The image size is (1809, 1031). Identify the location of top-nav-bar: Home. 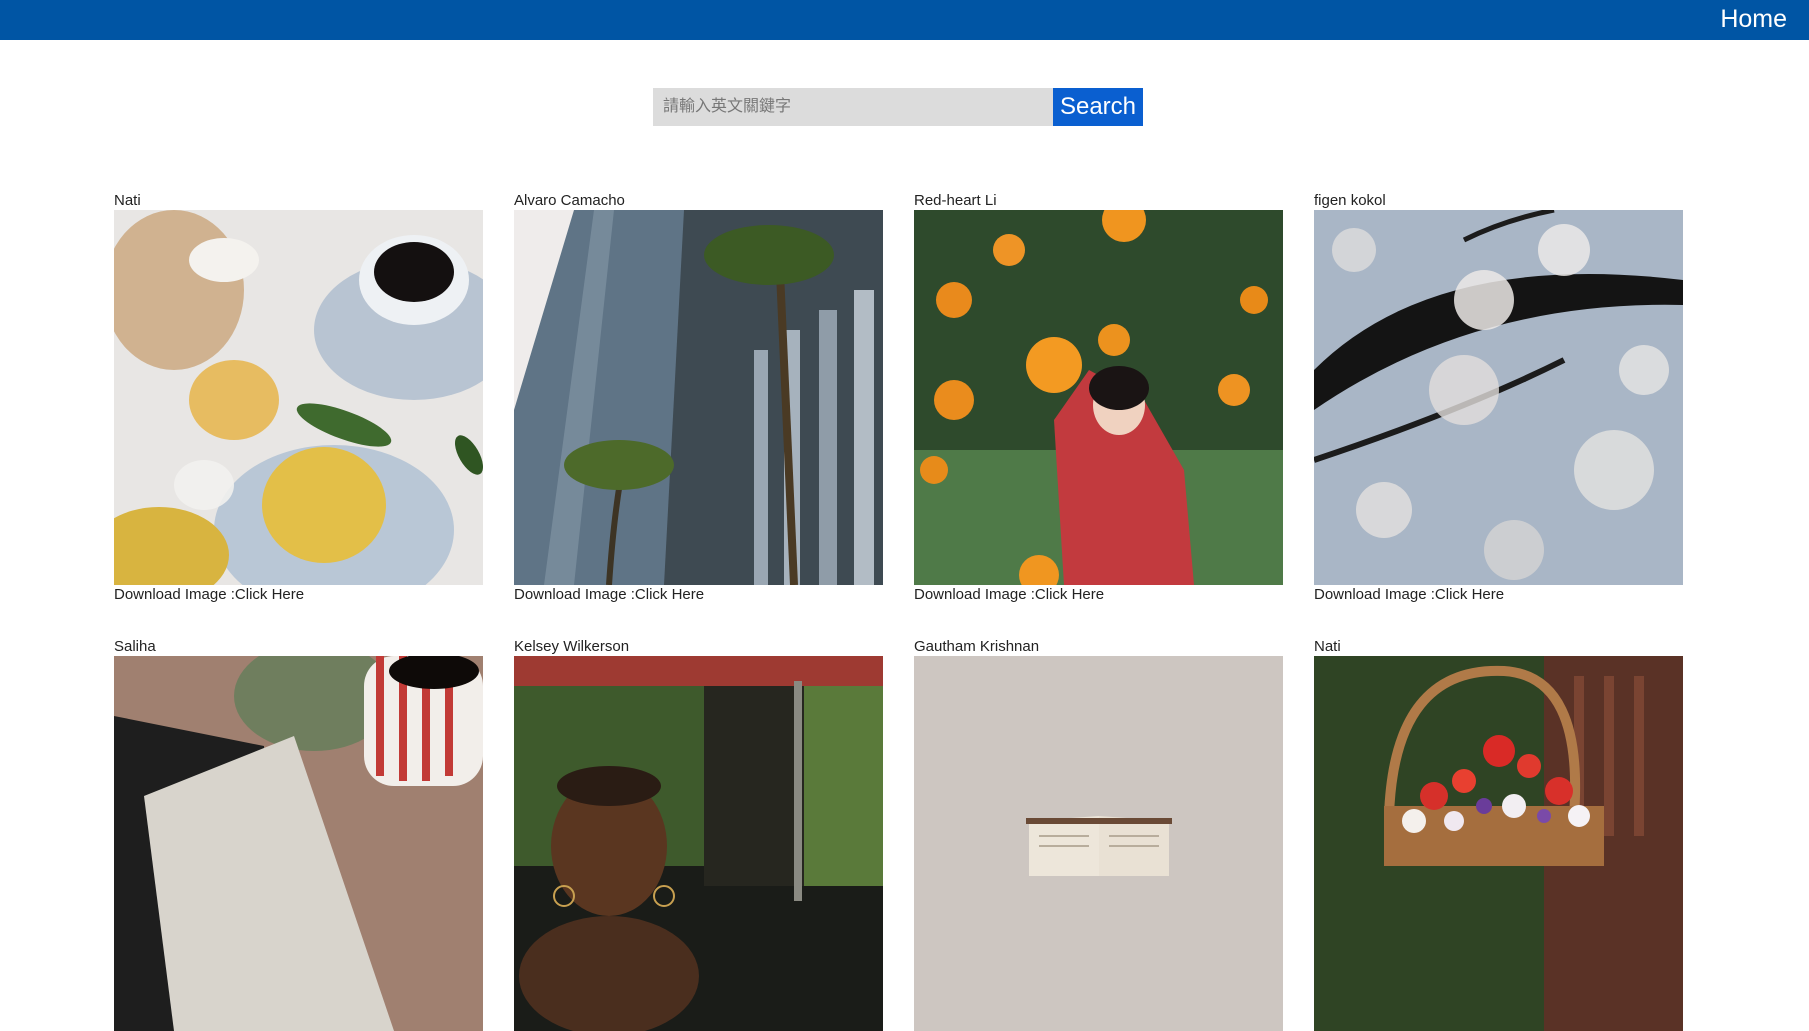
(904, 20).